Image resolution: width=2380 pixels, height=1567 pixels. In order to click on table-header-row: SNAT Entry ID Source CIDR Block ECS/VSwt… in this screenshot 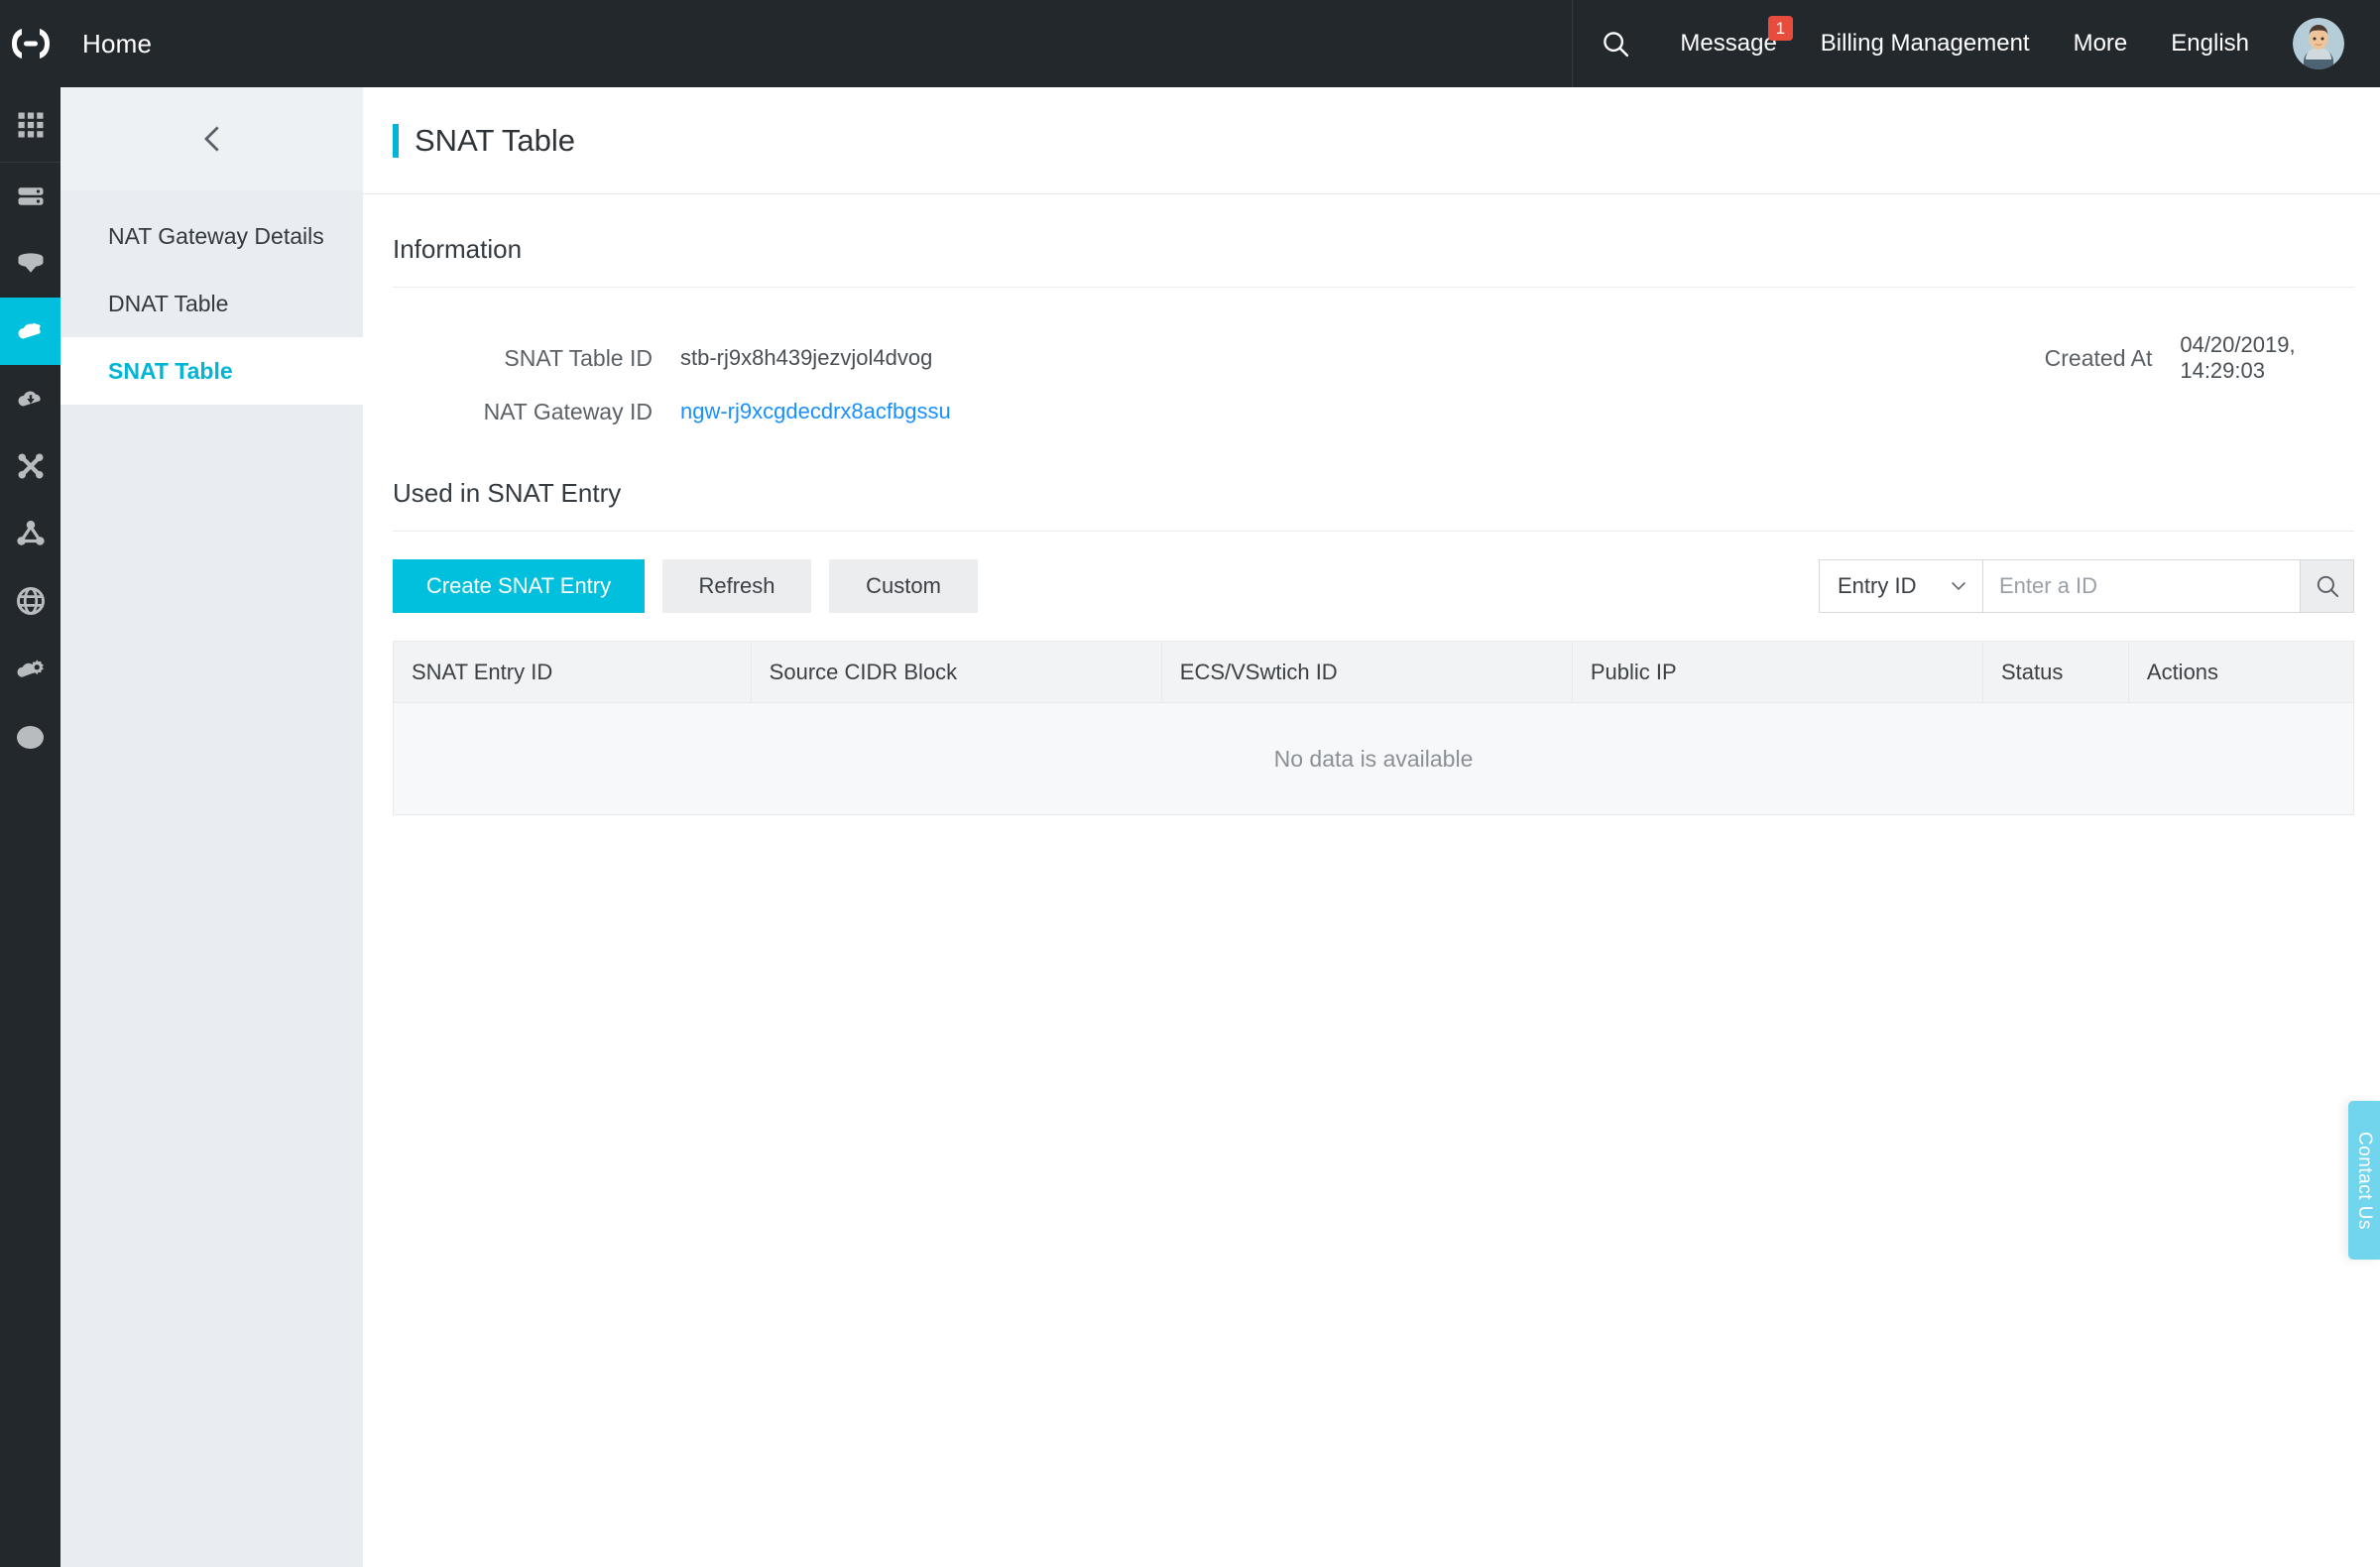, I will do `click(1374, 672)`.